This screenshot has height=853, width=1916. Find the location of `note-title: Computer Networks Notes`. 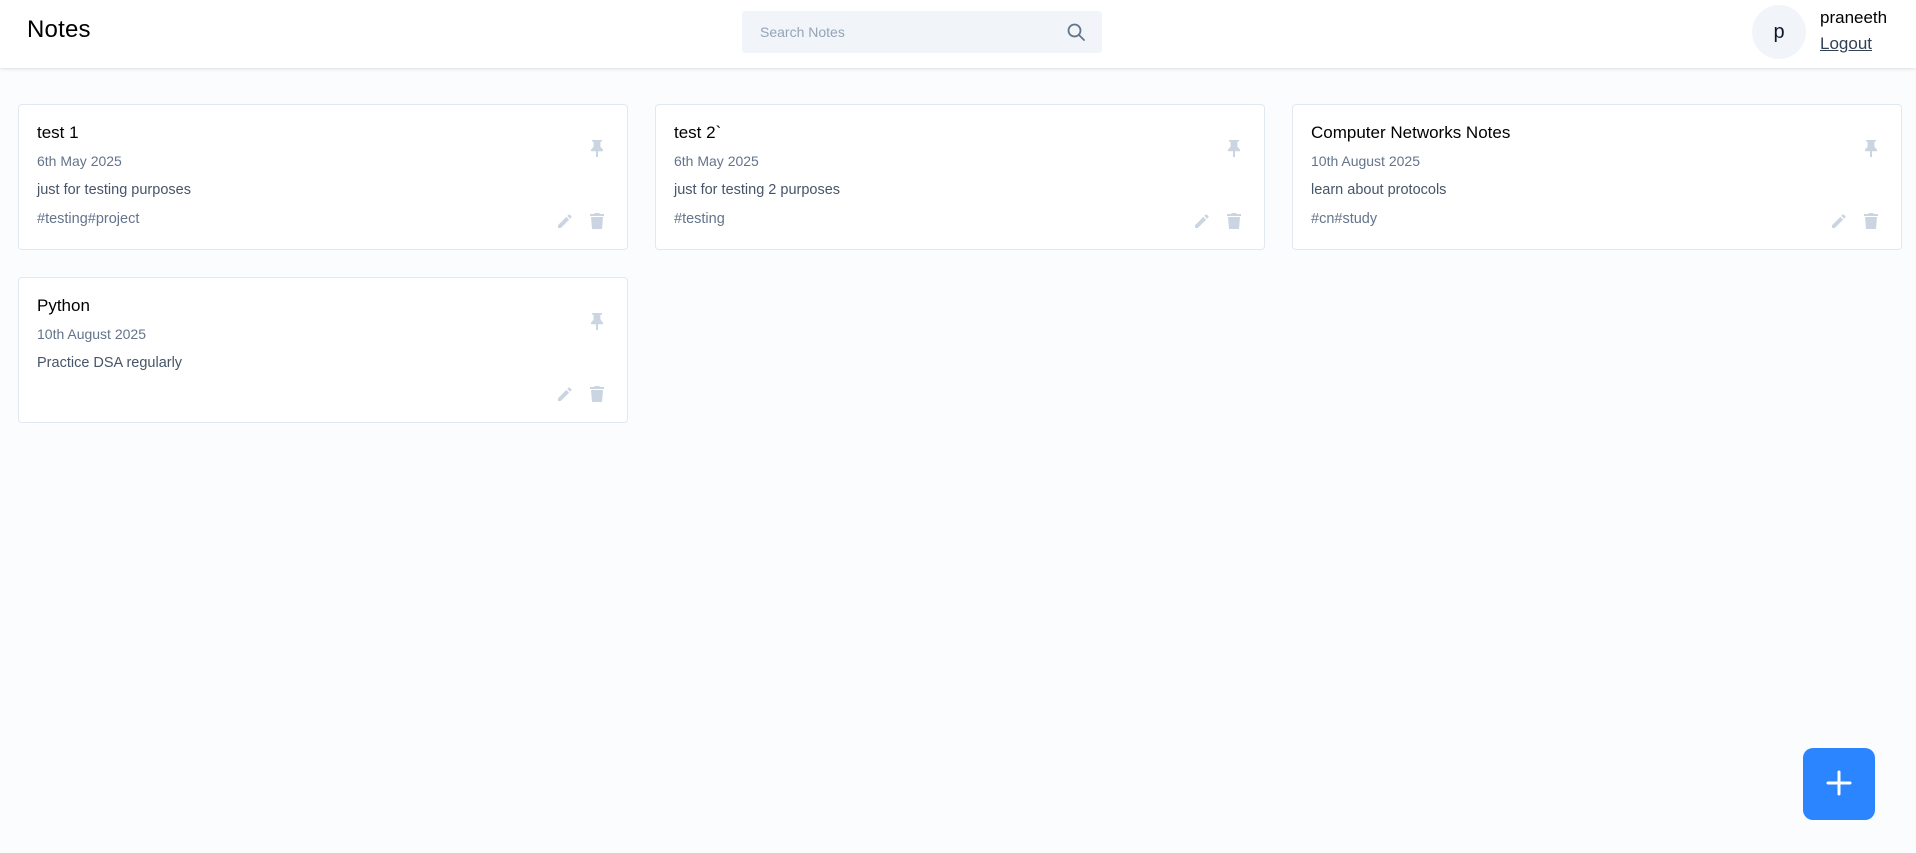

note-title: Computer Networks Notes is located at coordinates (1411, 132).